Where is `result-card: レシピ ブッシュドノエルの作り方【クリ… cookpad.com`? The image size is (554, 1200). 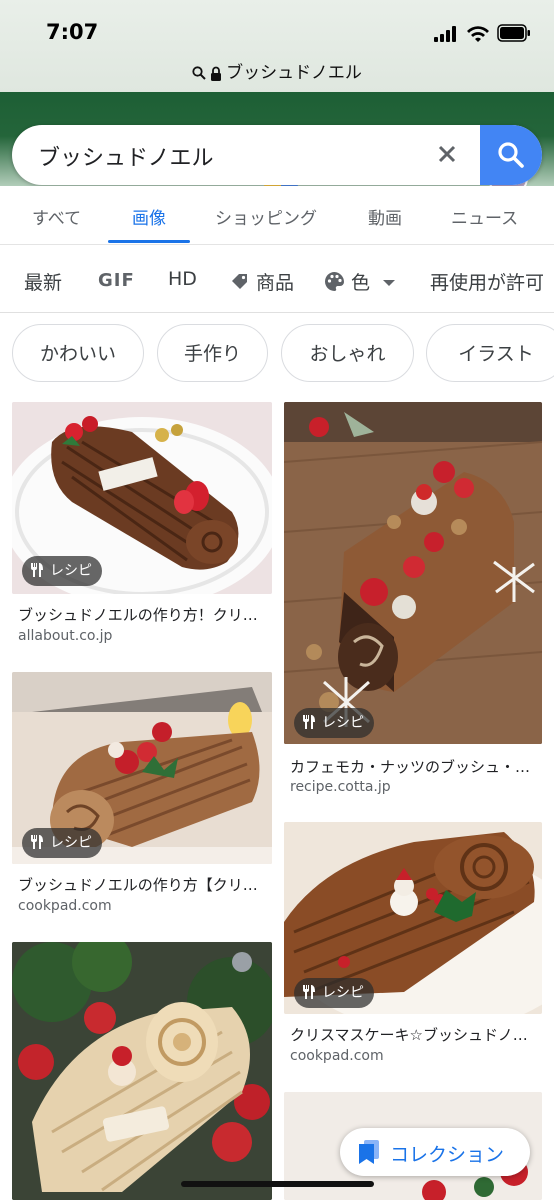
result-card: レシピ ブッシュドノエルの作り方【クリ… cookpad.com is located at coordinates (142, 797).